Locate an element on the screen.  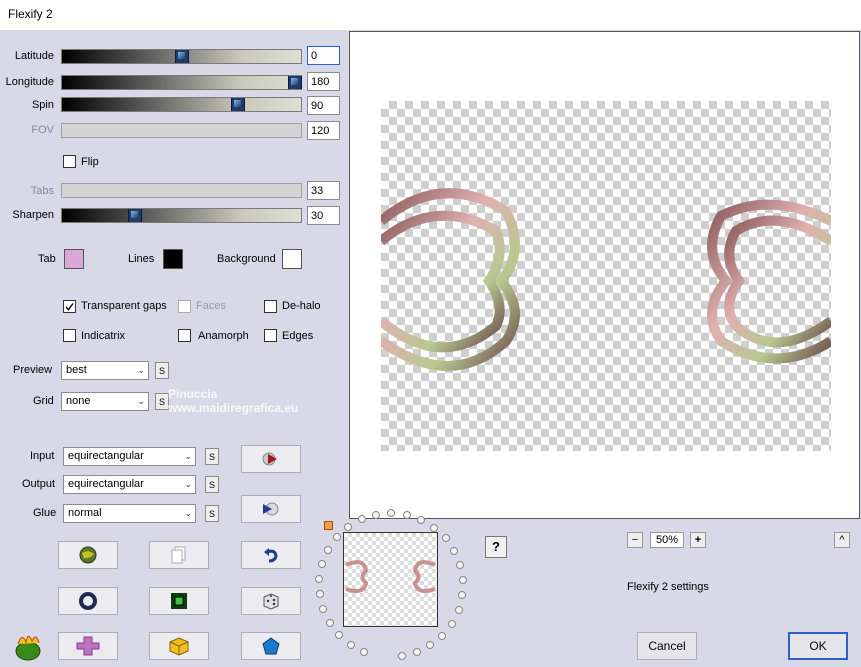
minus-icon: − is located at coordinates (635, 540).